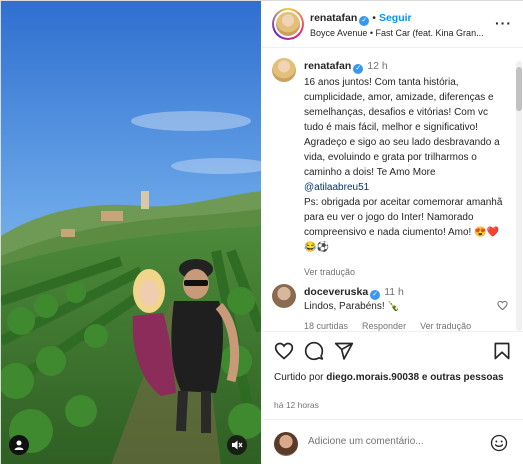 The width and height of the screenshot is (523, 464). I want to click on scrollbar-thumb, so click(519, 89).